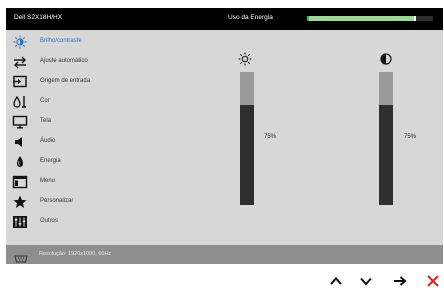 This screenshot has width=444, height=292. I want to click on close-icon, so click(433, 281).